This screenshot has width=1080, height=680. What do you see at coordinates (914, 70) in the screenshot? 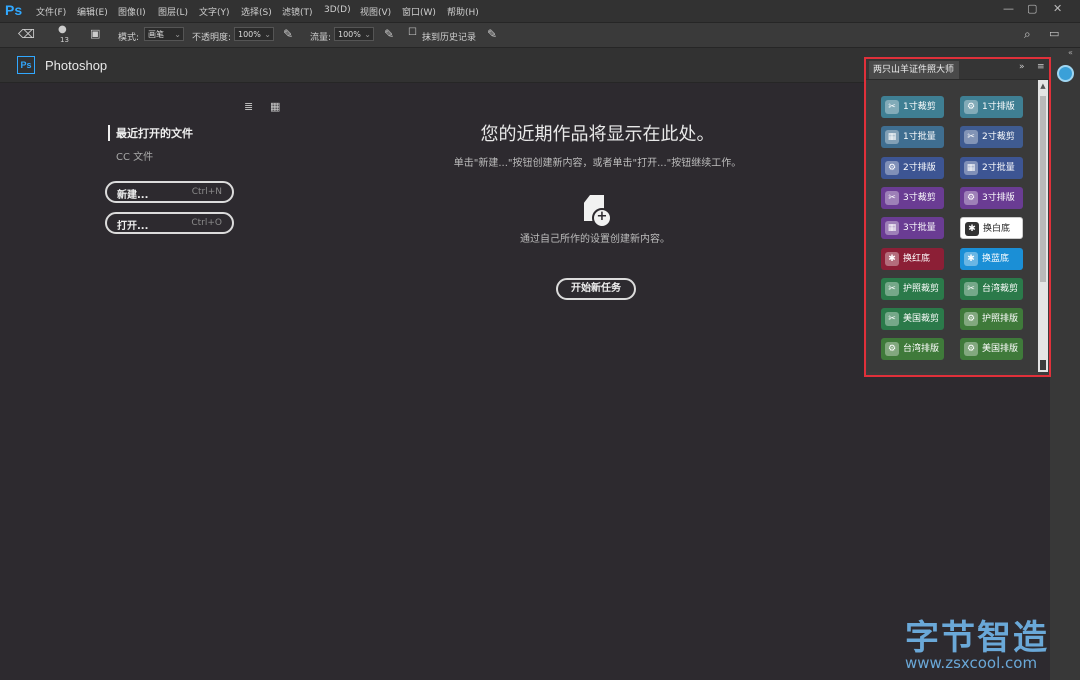
I see `plugin-panel-tab: 两只山羊证件照大师` at bounding box center [914, 70].